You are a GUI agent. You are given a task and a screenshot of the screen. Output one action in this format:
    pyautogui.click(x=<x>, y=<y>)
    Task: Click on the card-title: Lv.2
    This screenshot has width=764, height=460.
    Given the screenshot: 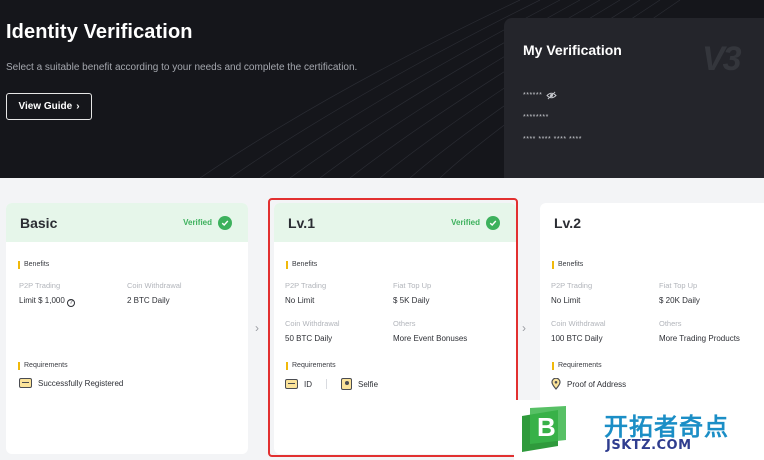 What is the action you would take?
    pyautogui.click(x=567, y=222)
    